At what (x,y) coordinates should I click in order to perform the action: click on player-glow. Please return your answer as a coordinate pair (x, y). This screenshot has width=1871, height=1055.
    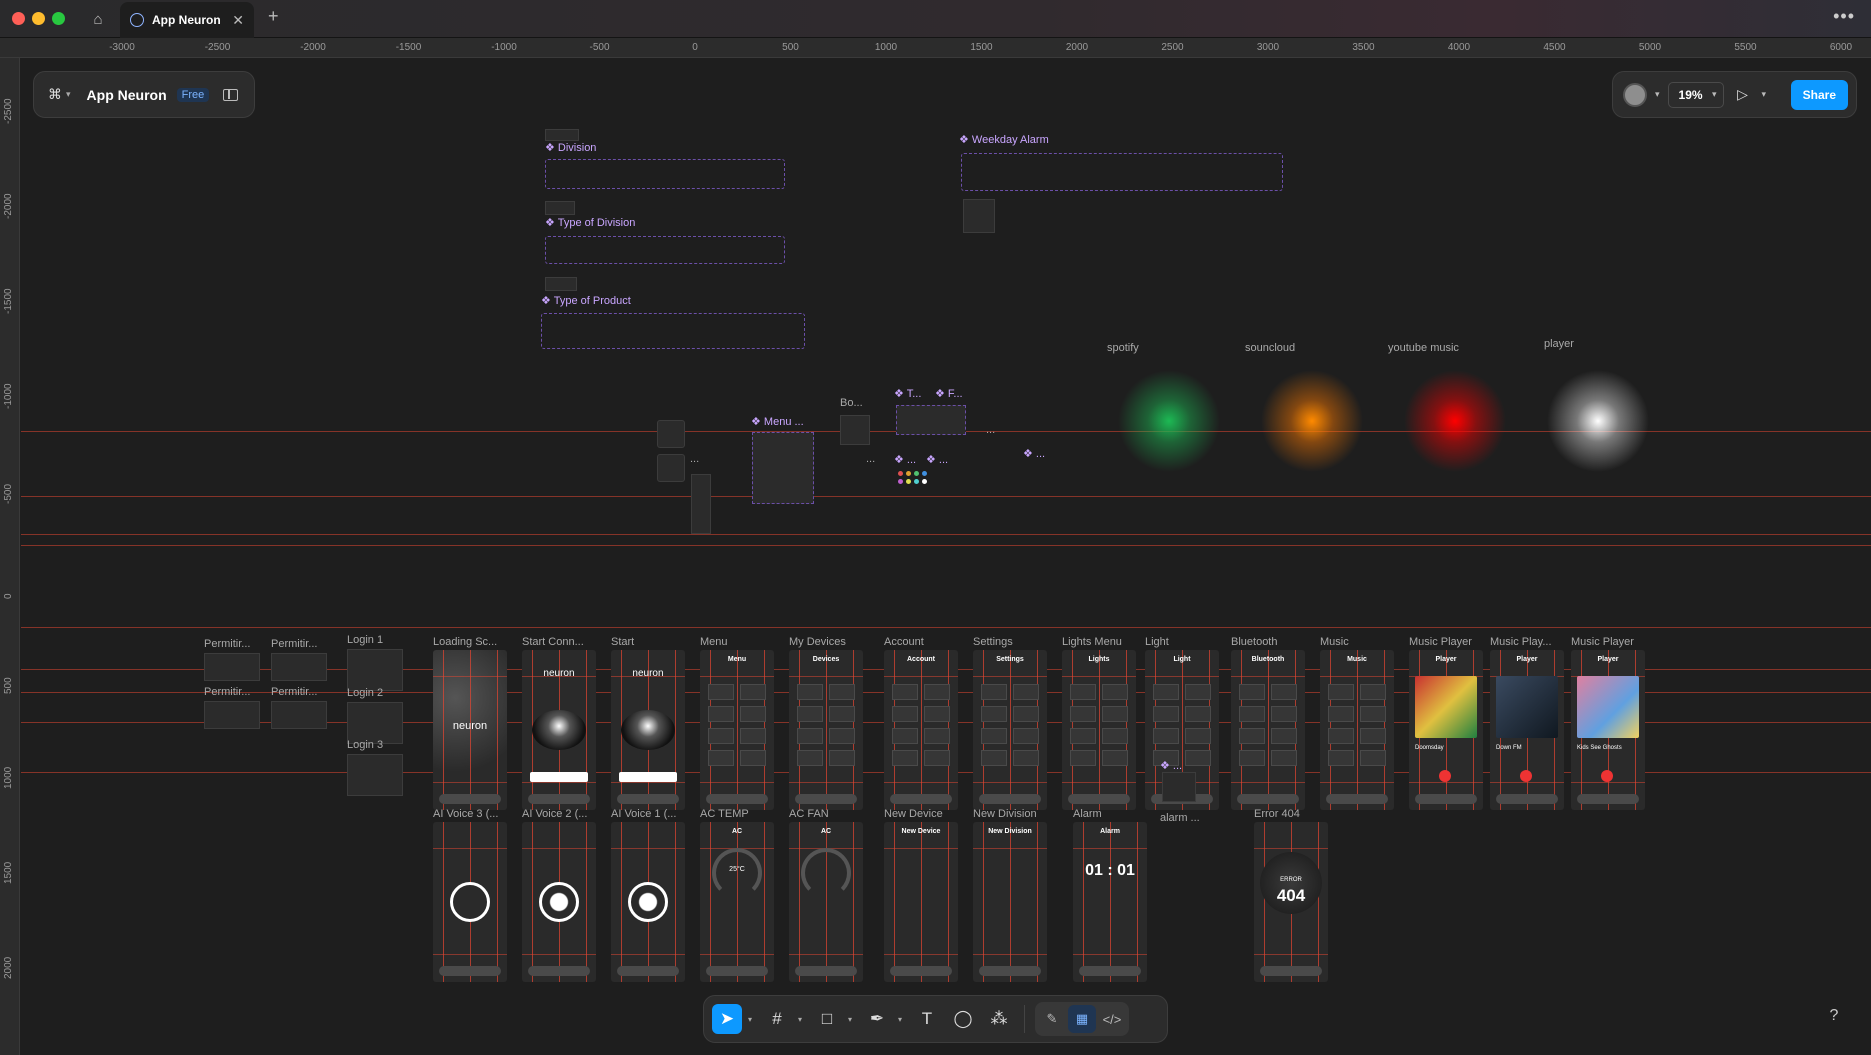
    Looking at the image, I should click on (1598, 421).